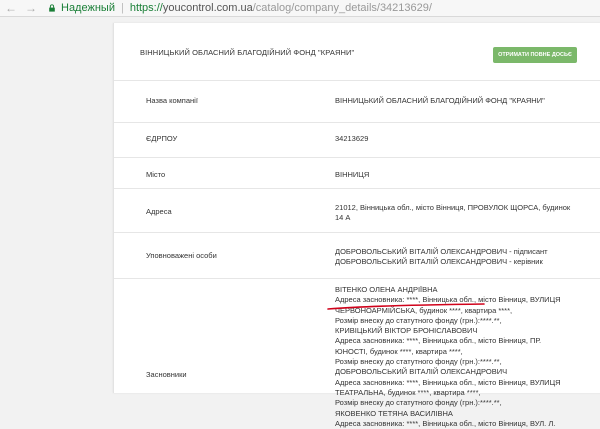 The width and height of the screenshot is (600, 429). What do you see at coordinates (352, 138) in the screenshot?
I see `row-value: 34213629` at bounding box center [352, 138].